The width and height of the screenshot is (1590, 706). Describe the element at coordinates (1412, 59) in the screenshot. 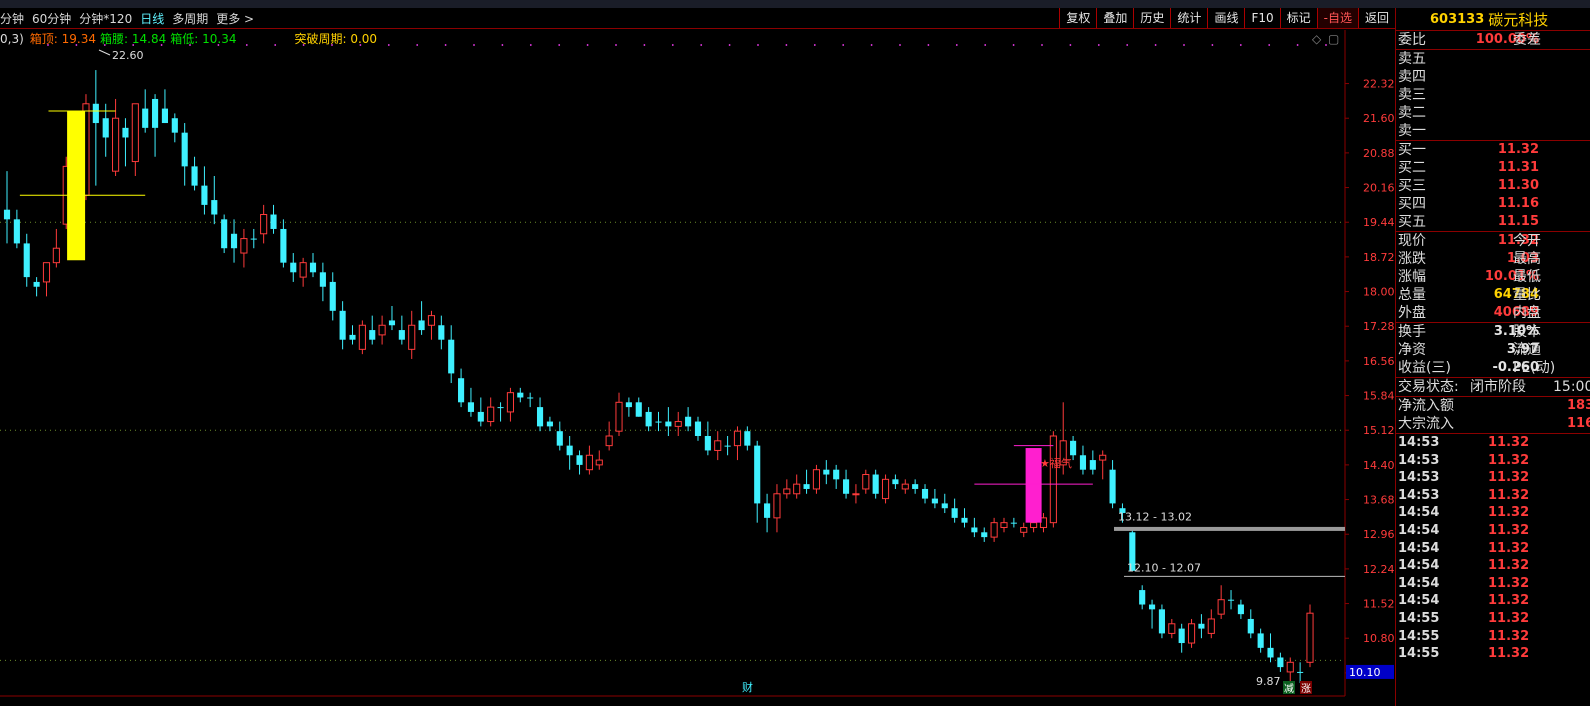

I see `row-label: 卖五` at that location.